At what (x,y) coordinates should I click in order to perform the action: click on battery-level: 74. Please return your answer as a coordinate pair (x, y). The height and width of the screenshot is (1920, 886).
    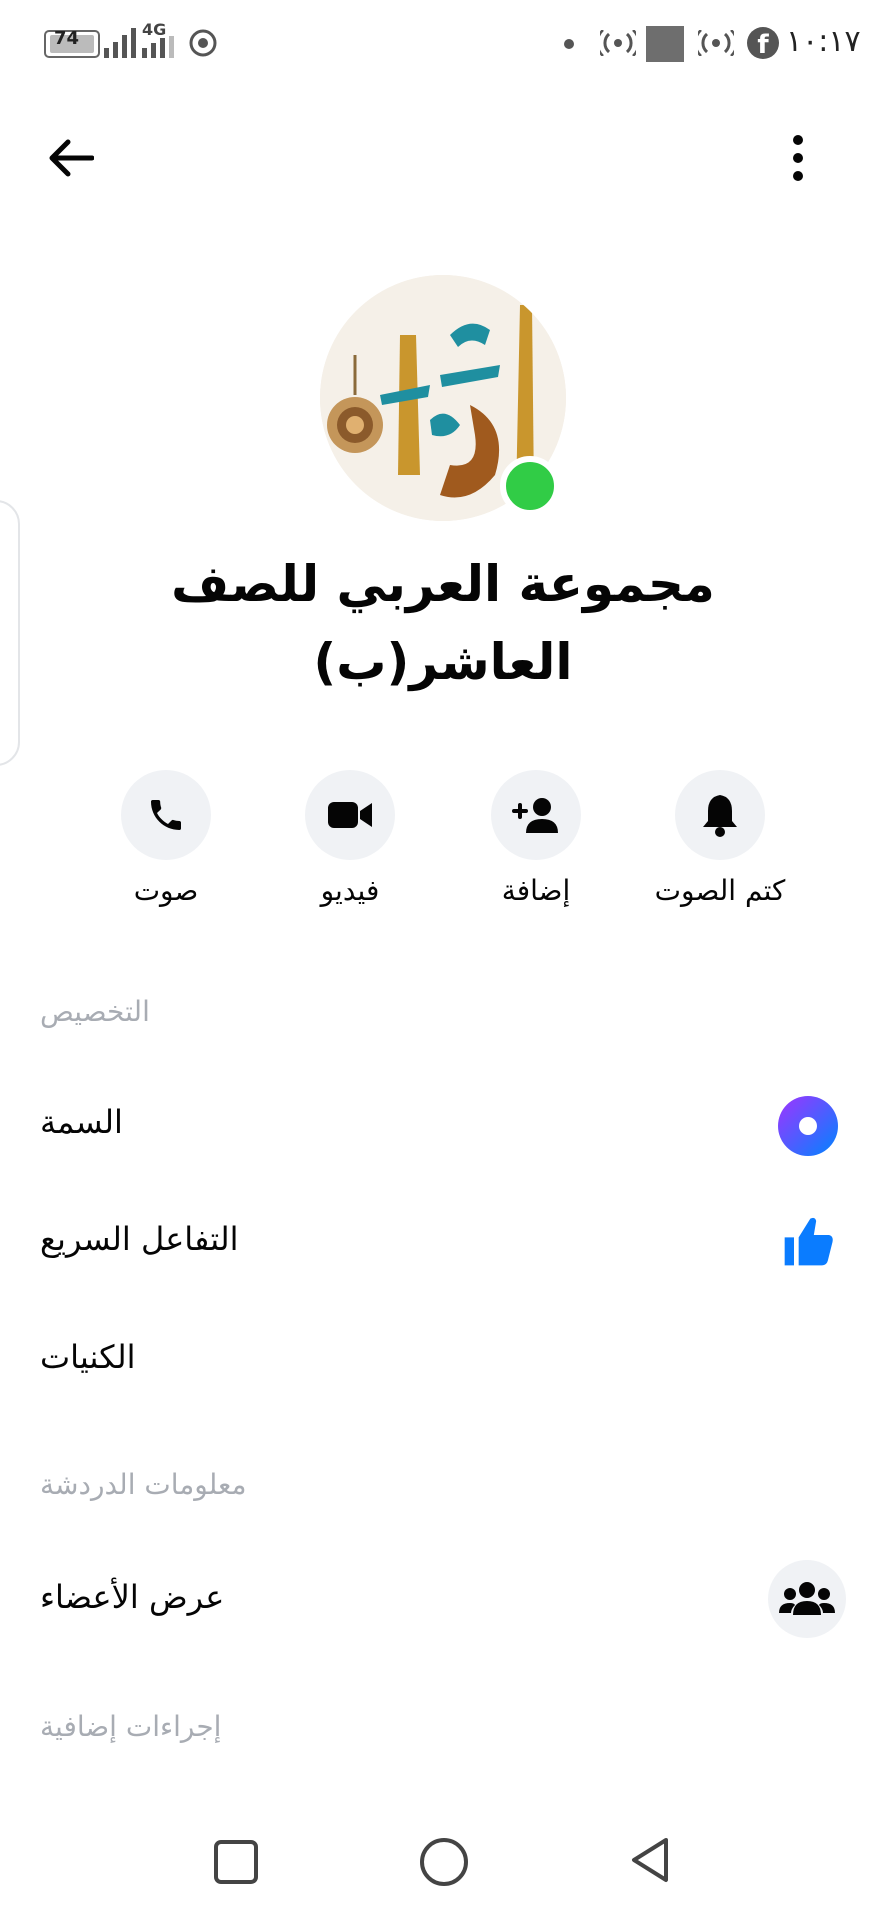
    Looking at the image, I should click on (67, 38).